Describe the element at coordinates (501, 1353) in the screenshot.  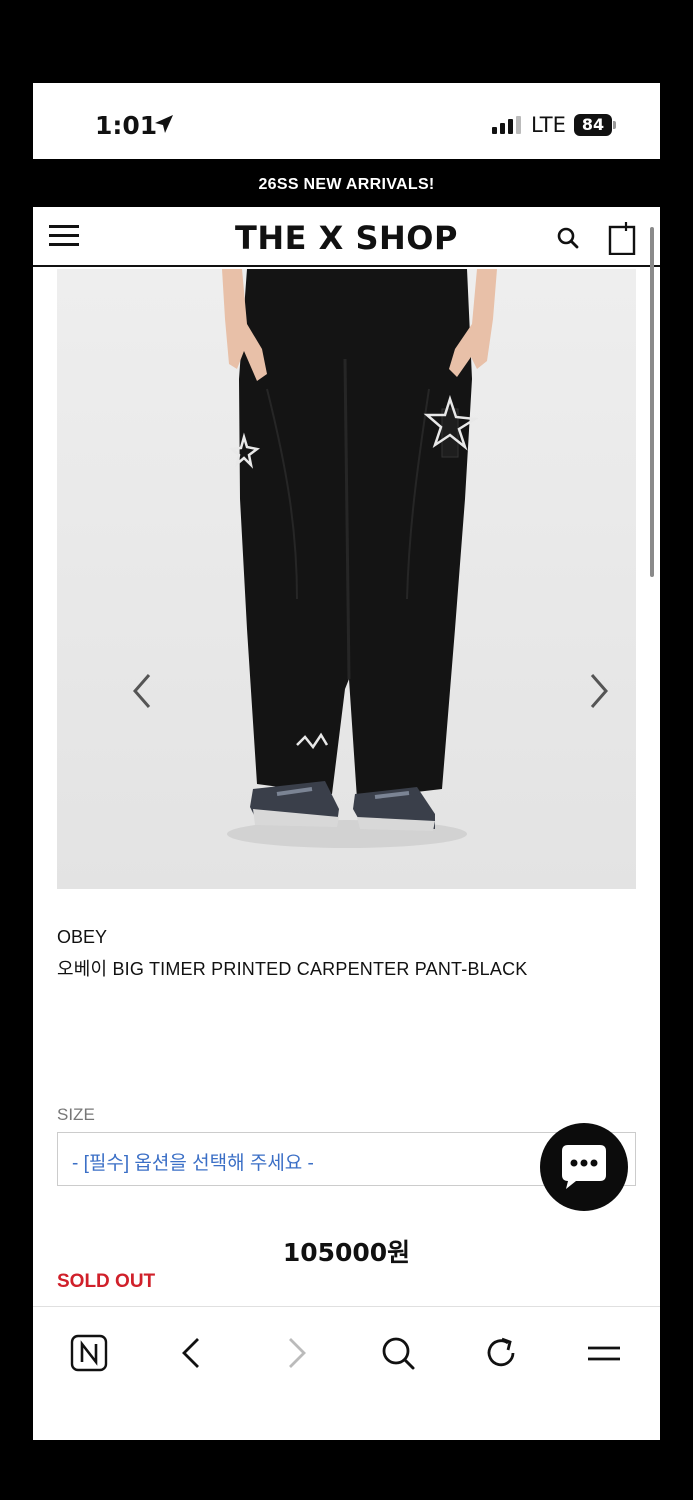
I see `reload-icon` at that location.